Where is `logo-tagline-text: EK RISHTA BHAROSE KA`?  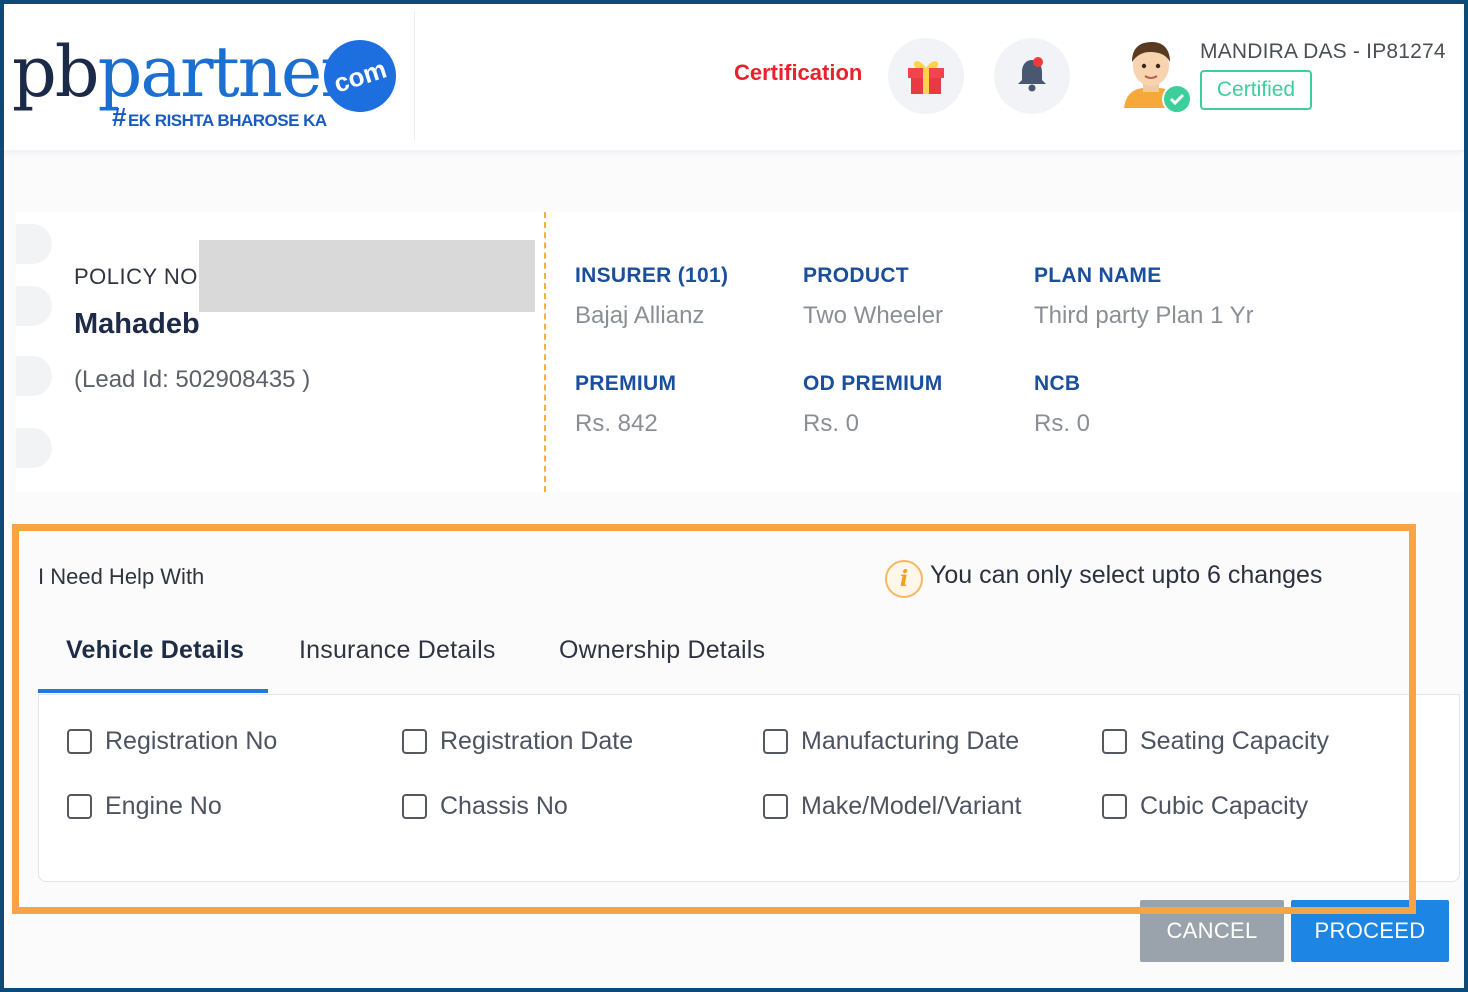 logo-tagline-text: EK RISHTA BHAROSE KA is located at coordinates (227, 120).